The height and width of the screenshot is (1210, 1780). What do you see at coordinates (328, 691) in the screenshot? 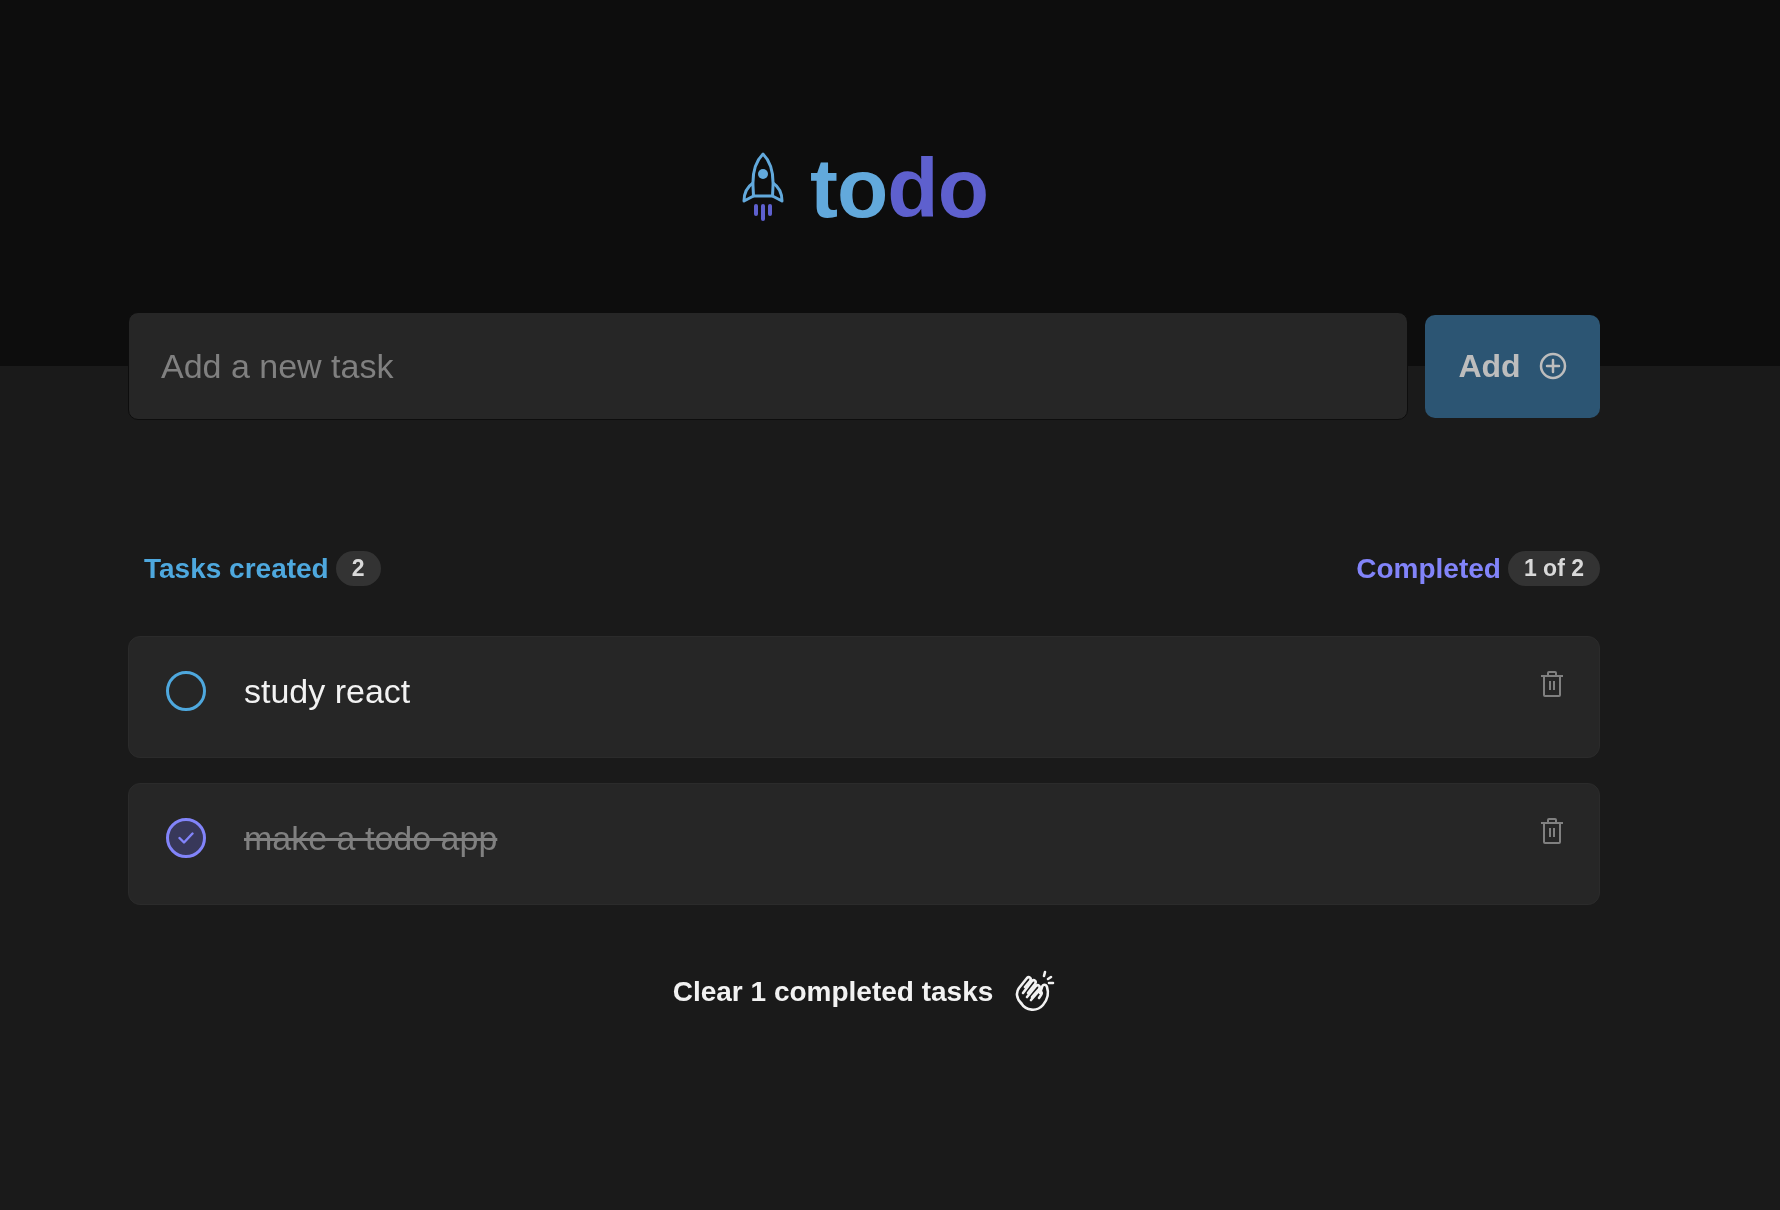
I see `task-text: study react` at bounding box center [328, 691].